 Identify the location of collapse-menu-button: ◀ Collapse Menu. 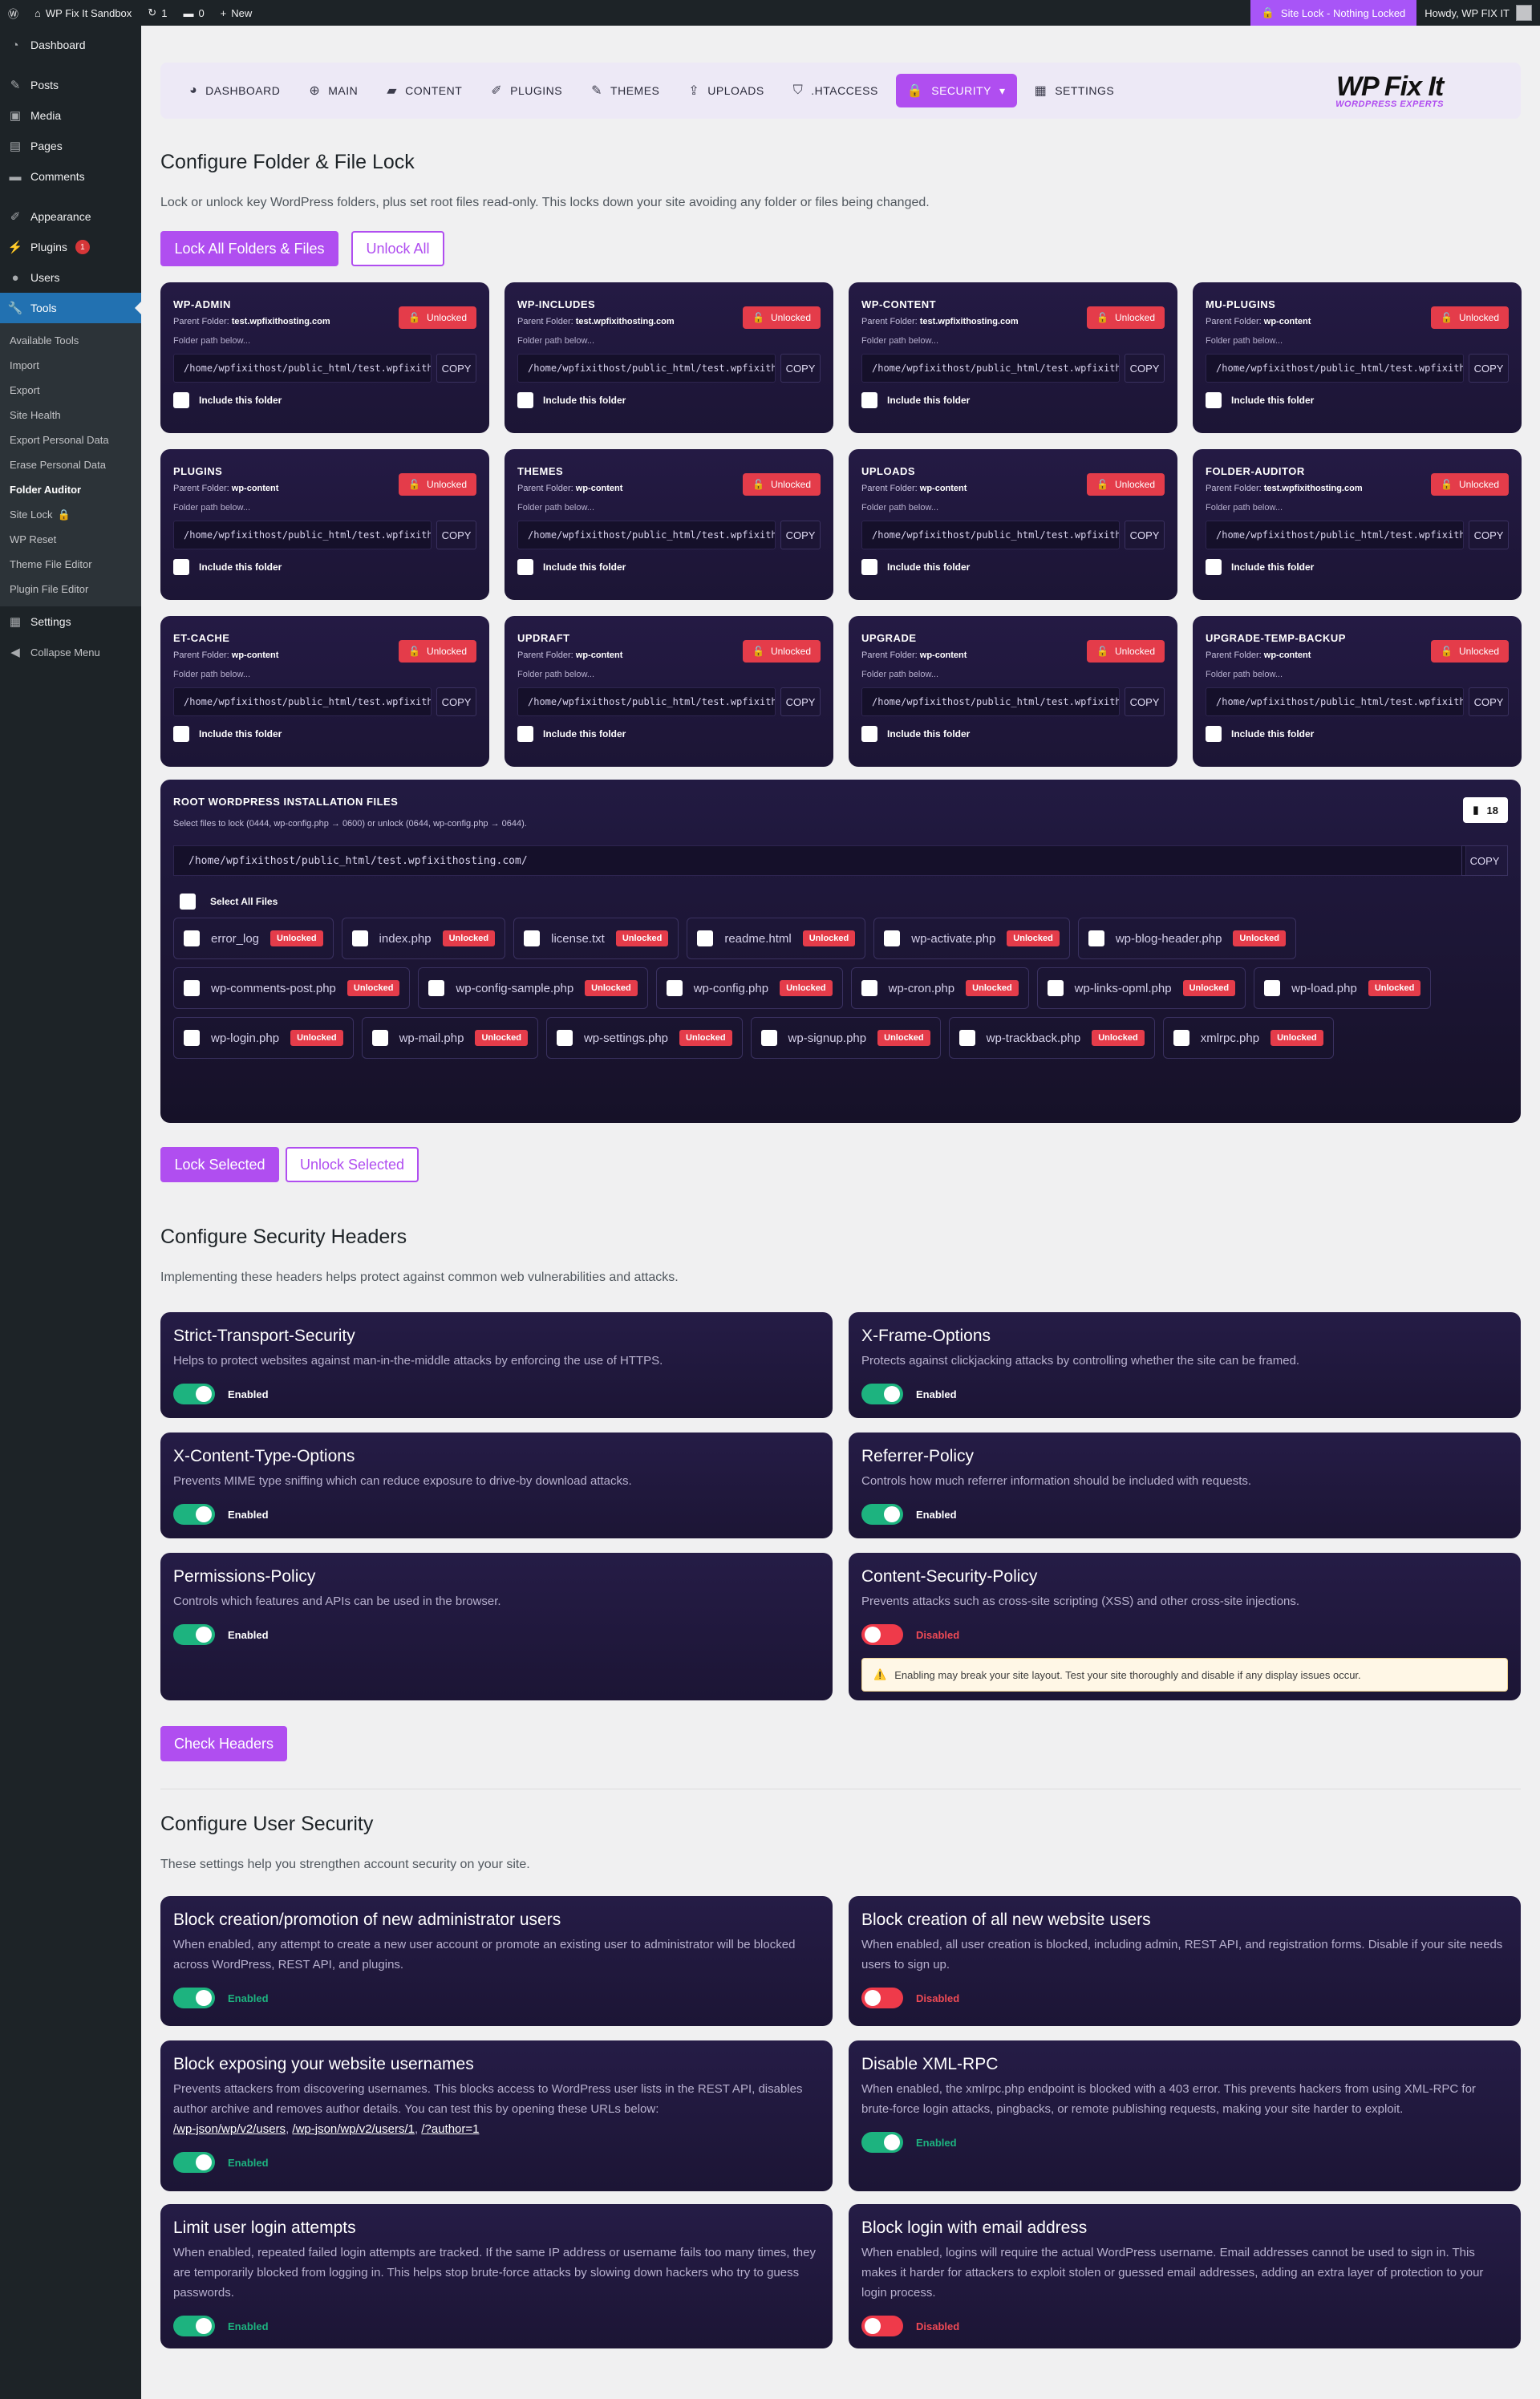
(70, 652).